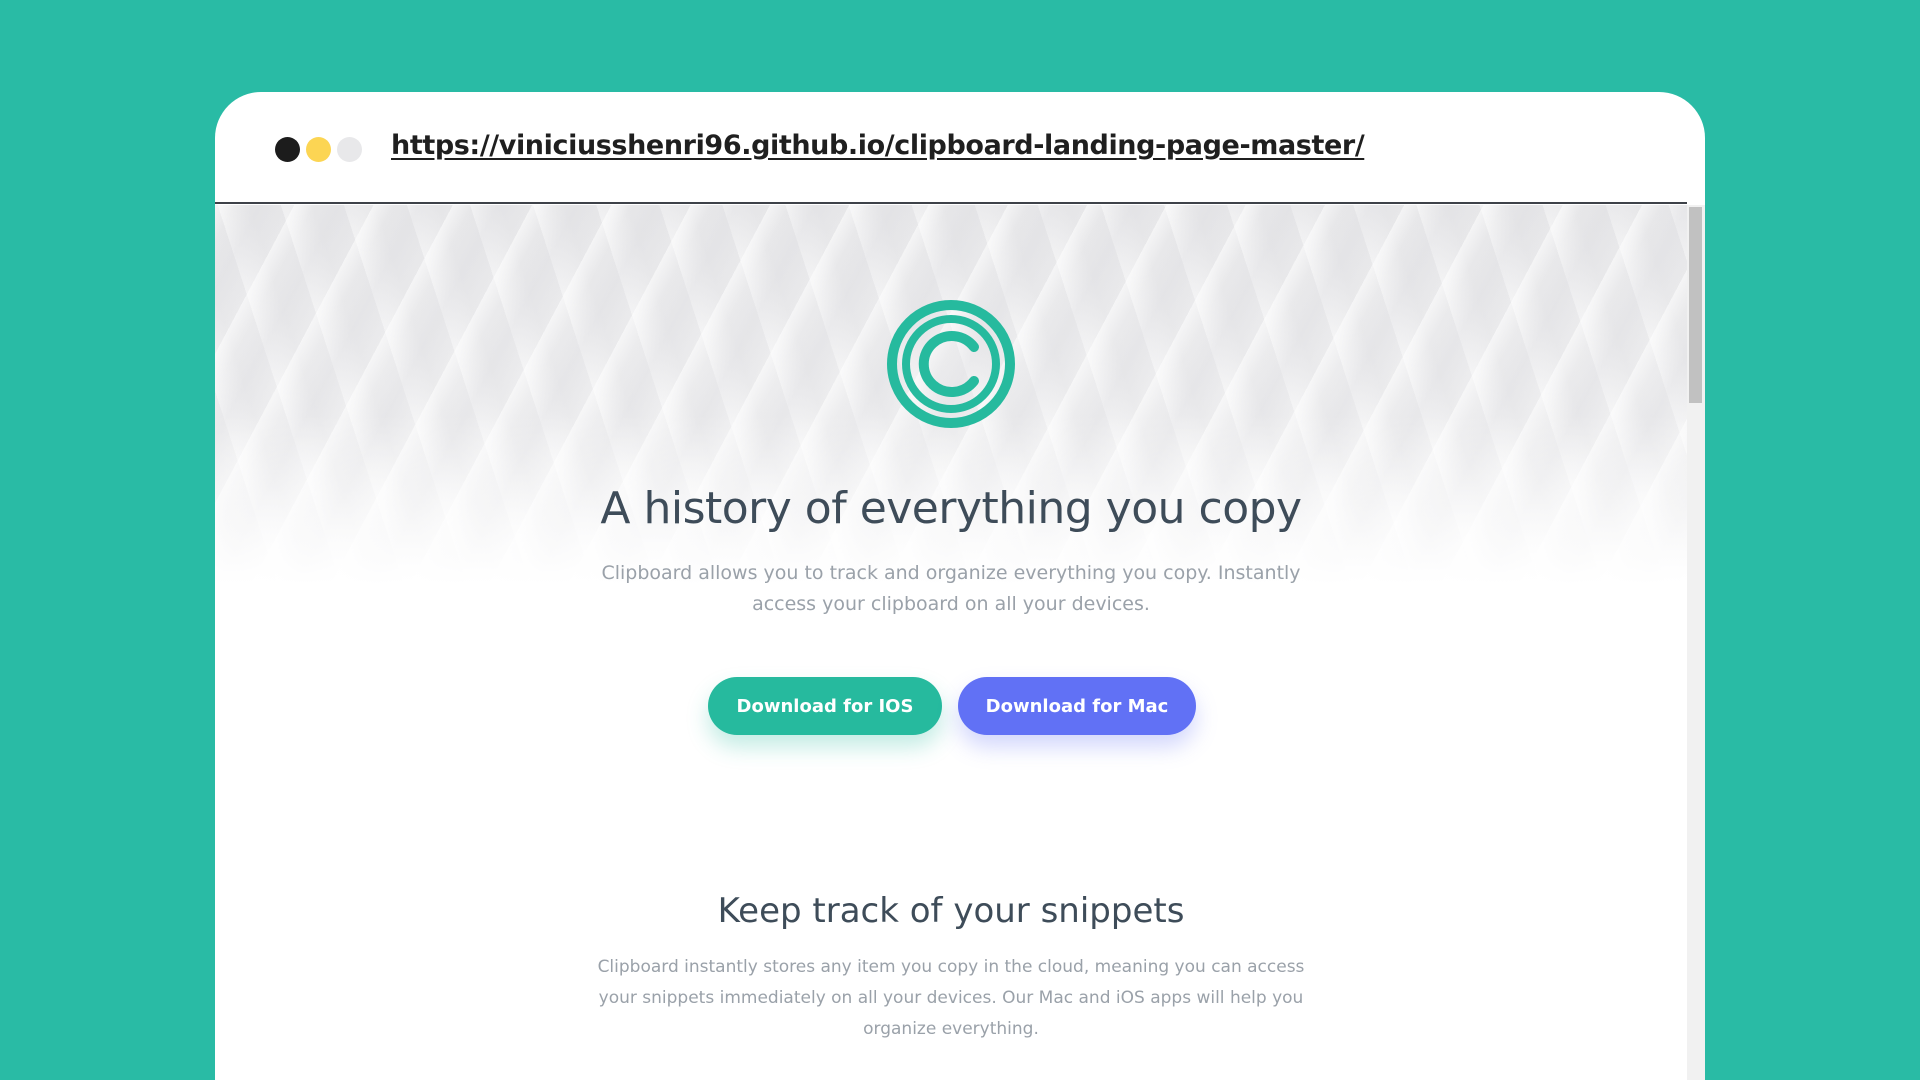  What do you see at coordinates (1696, 642) in the screenshot?
I see `page-scrollbar` at bounding box center [1696, 642].